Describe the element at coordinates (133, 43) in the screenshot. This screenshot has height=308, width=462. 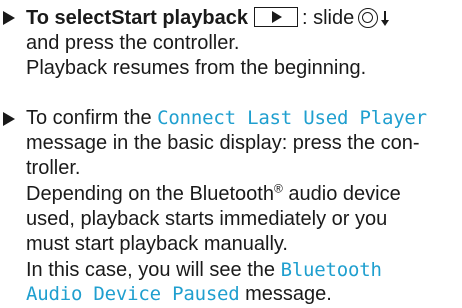
I see `step1-line2: and press the controller.` at that location.